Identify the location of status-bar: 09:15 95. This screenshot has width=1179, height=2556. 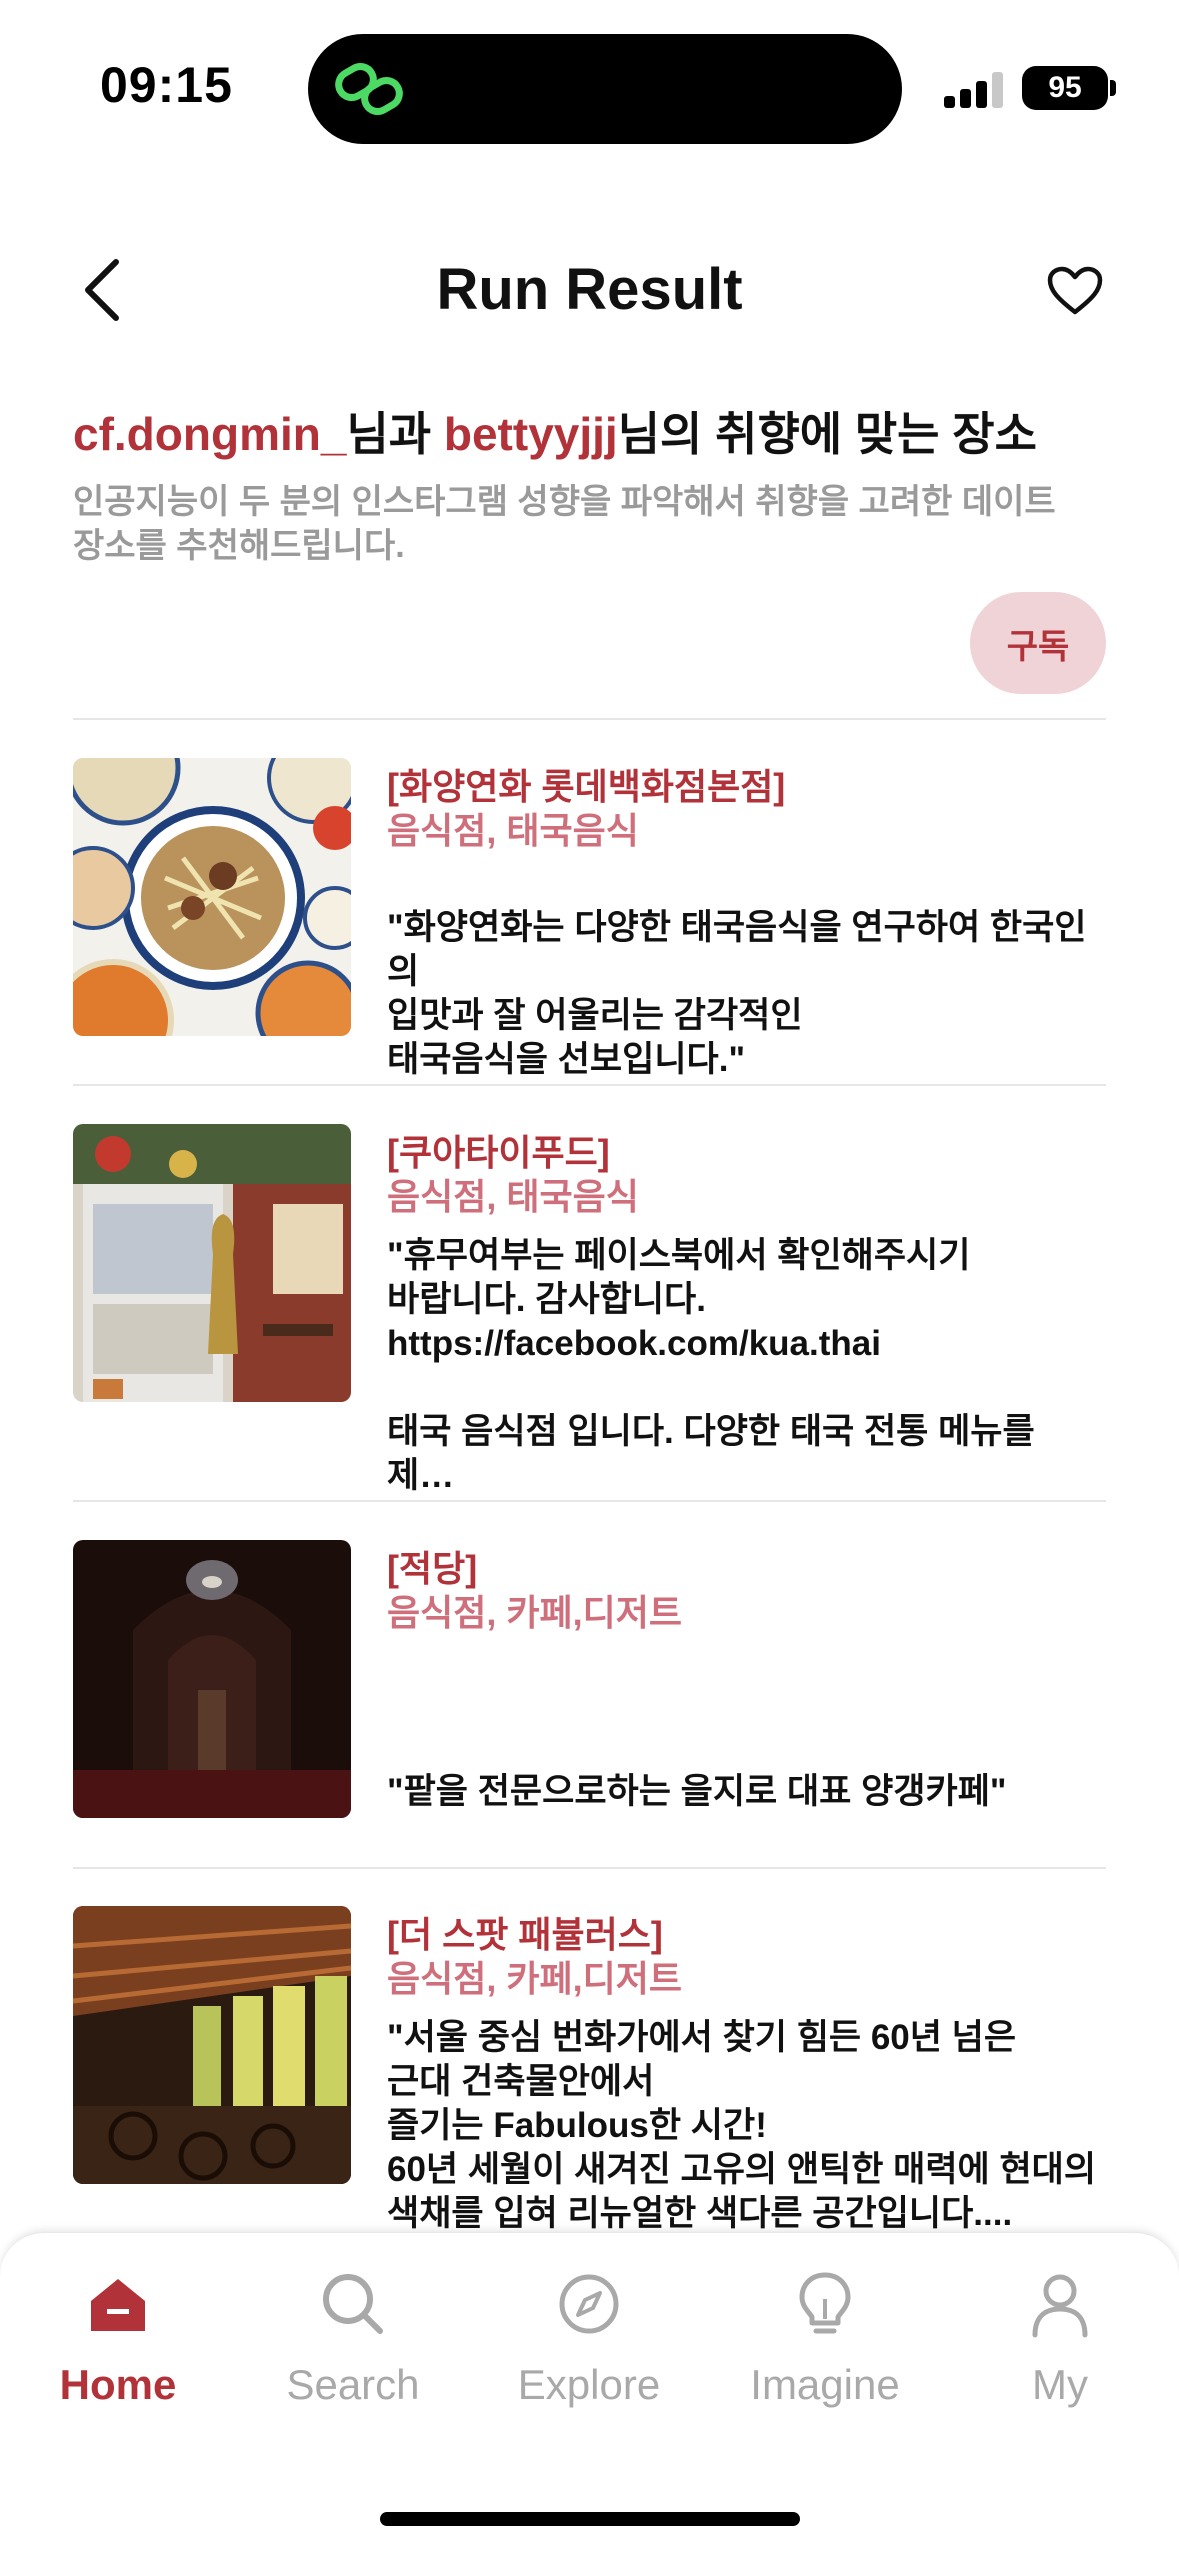
(589, 75).